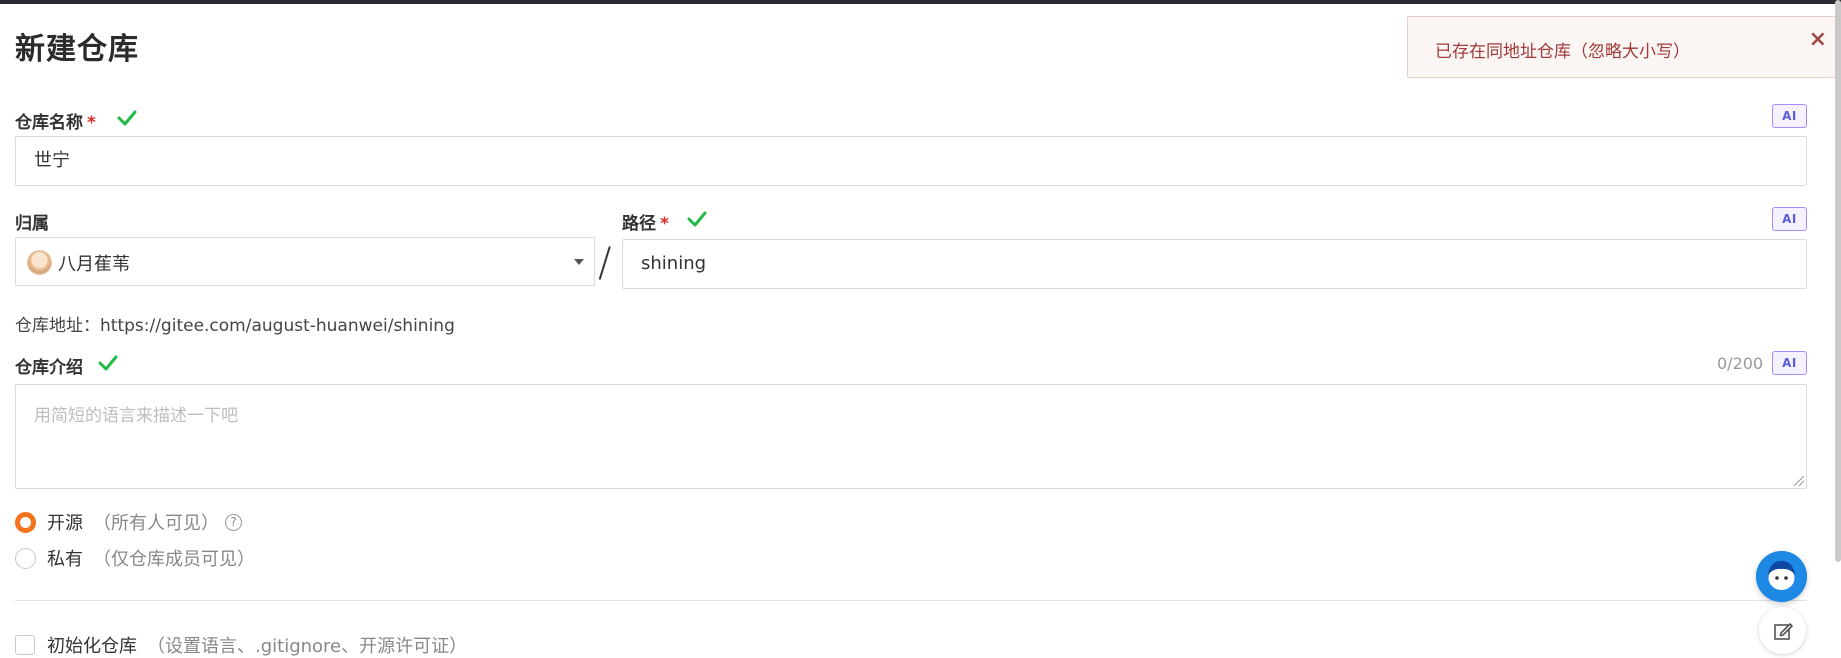 The height and width of the screenshot is (658, 1841). Describe the element at coordinates (77, 49) in the screenshot. I see `page-title: 新建仓库` at that location.